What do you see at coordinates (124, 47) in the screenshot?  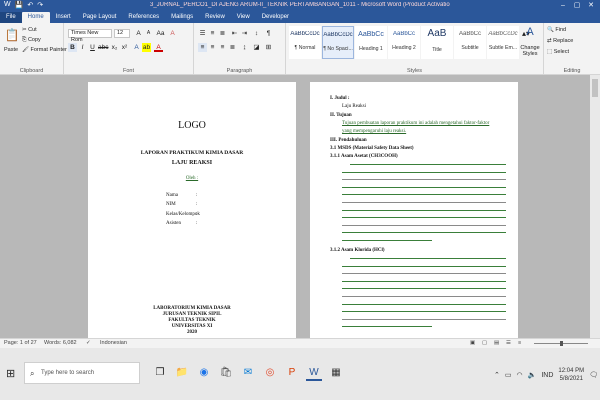 I see `superscript-icon: x²` at bounding box center [124, 47].